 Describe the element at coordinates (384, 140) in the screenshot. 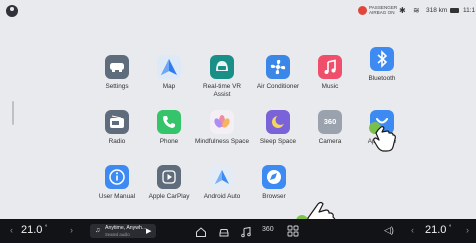

I see `hand-cursor-icon` at that location.